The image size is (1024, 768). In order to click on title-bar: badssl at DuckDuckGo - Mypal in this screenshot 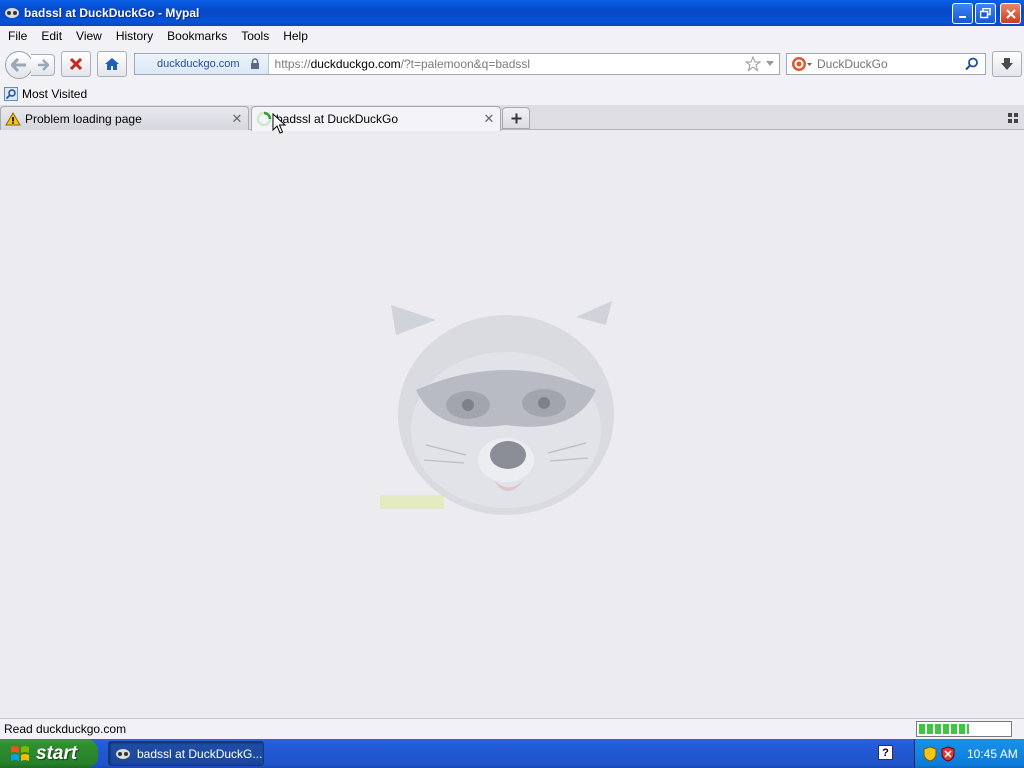, I will do `click(512, 13)`.